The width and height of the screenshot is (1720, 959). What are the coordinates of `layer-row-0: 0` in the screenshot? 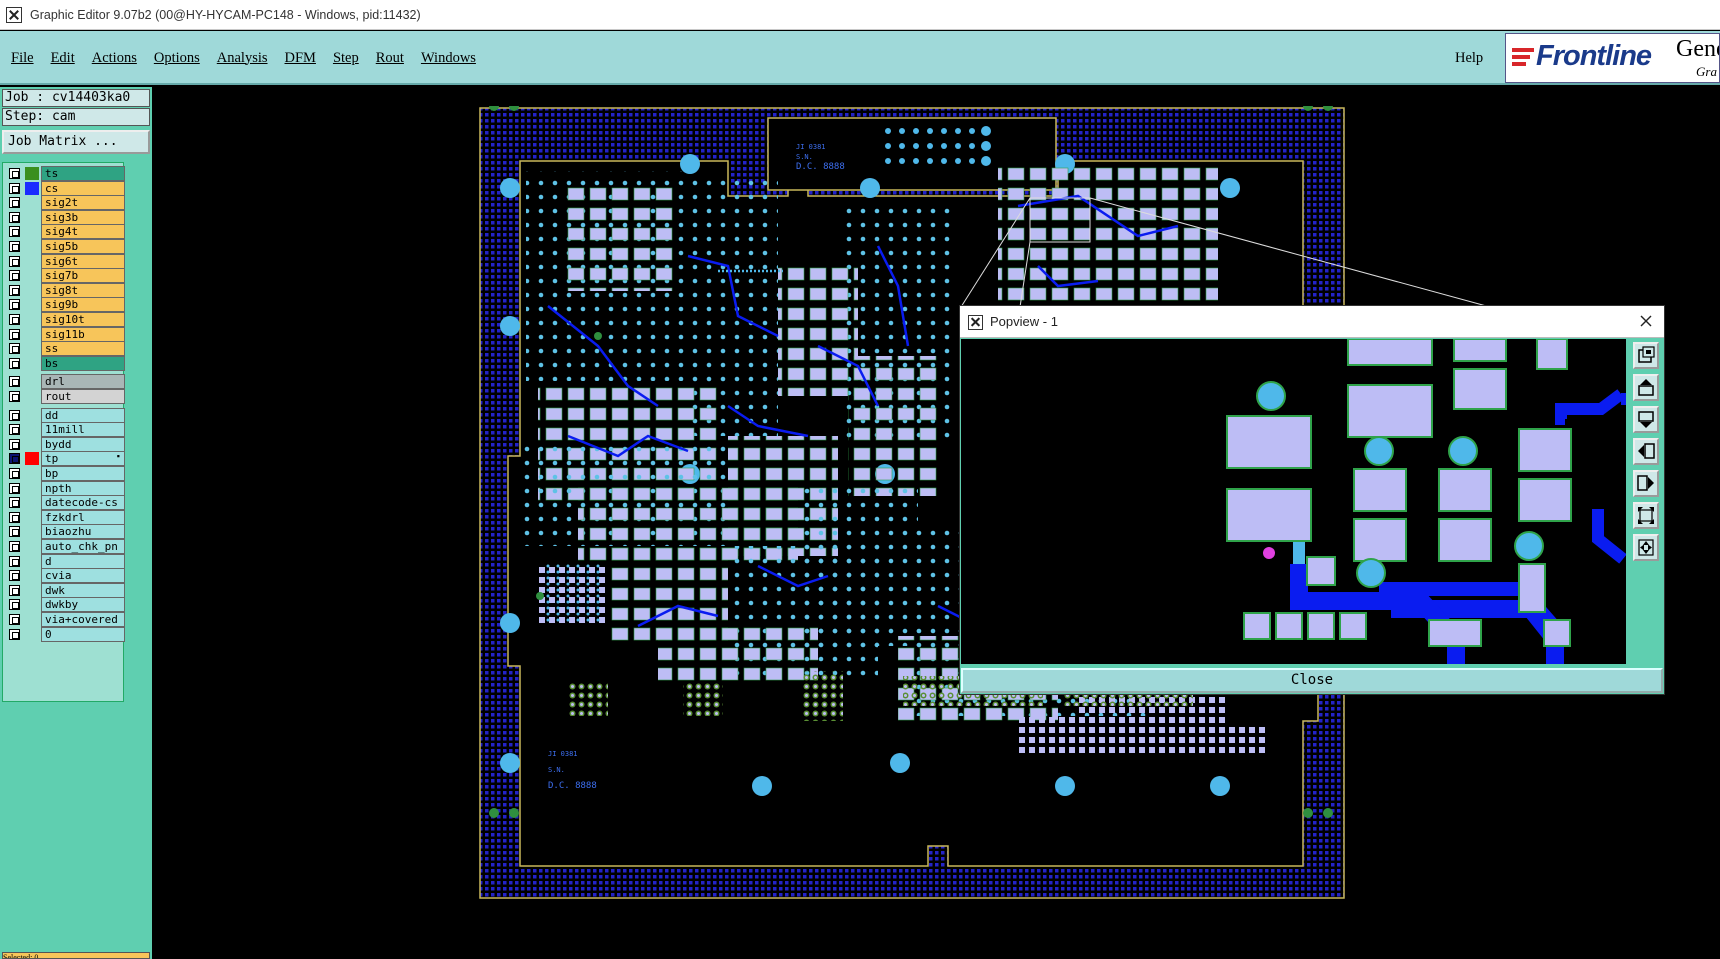 It's located at (65, 634).